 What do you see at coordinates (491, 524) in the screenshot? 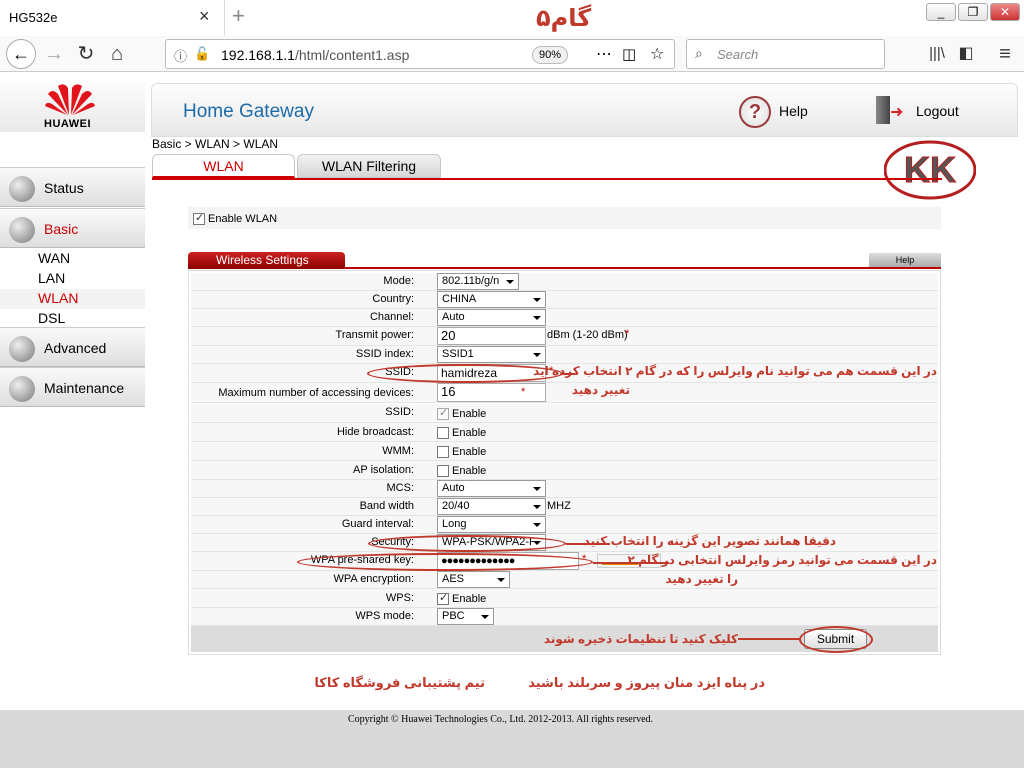
I see `guard-interval-select: Long` at bounding box center [491, 524].